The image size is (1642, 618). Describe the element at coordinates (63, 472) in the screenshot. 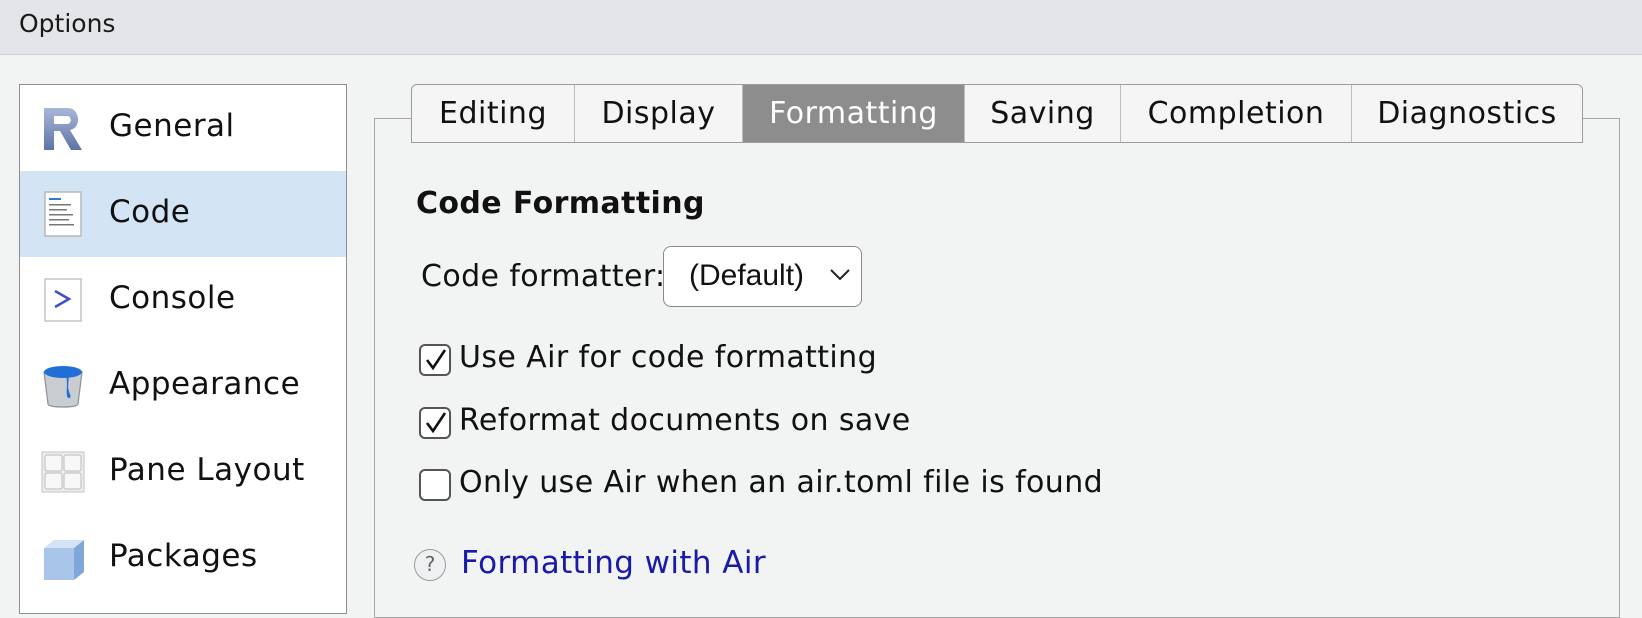

I see `pane-layout-icon` at that location.